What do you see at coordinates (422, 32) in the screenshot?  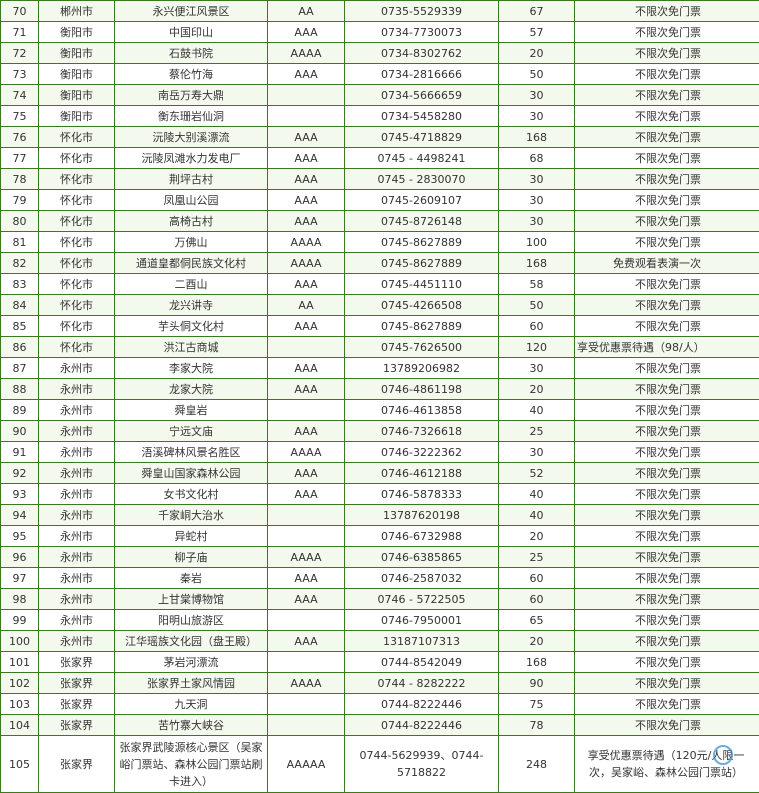 I see `cell-phone: 0734-7730073` at bounding box center [422, 32].